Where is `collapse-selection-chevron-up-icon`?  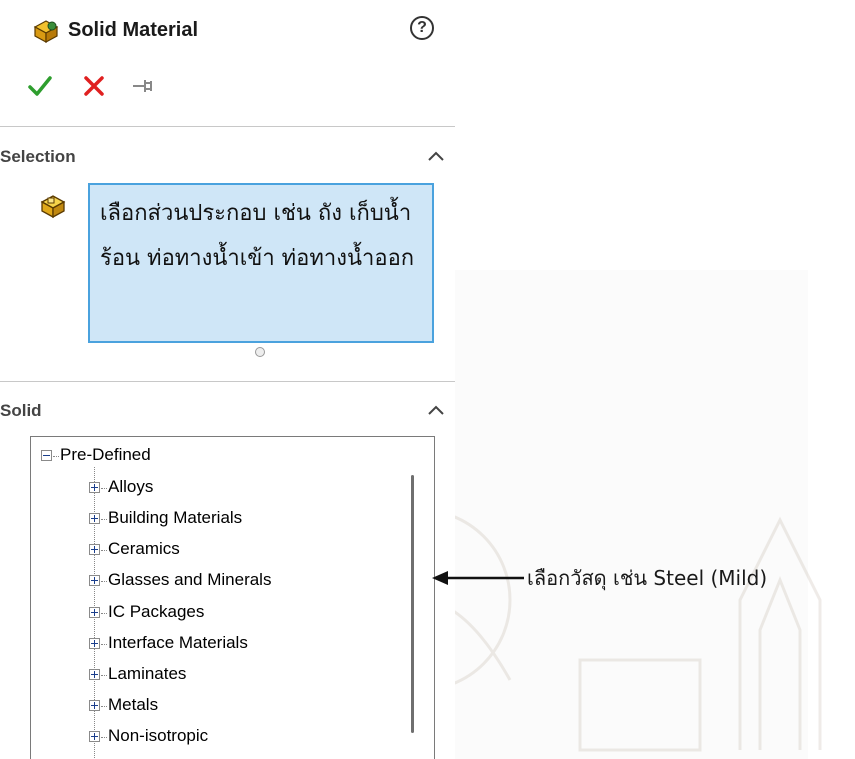 collapse-selection-chevron-up-icon is located at coordinates (436, 156).